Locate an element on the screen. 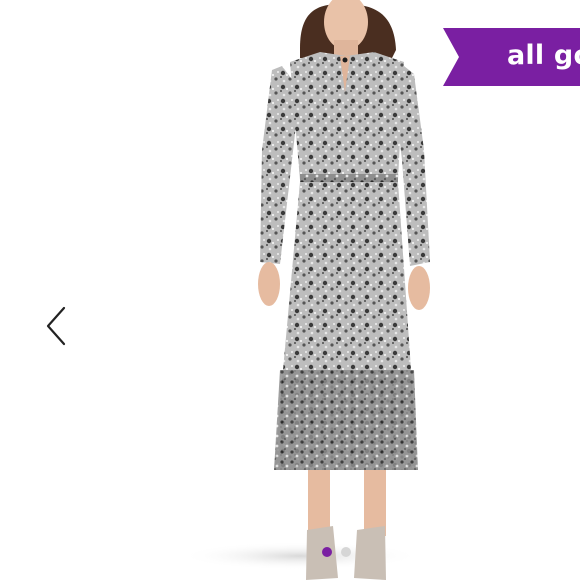 This screenshot has width=580, height=580. badge-label: all gone is located at coordinates (543, 55).